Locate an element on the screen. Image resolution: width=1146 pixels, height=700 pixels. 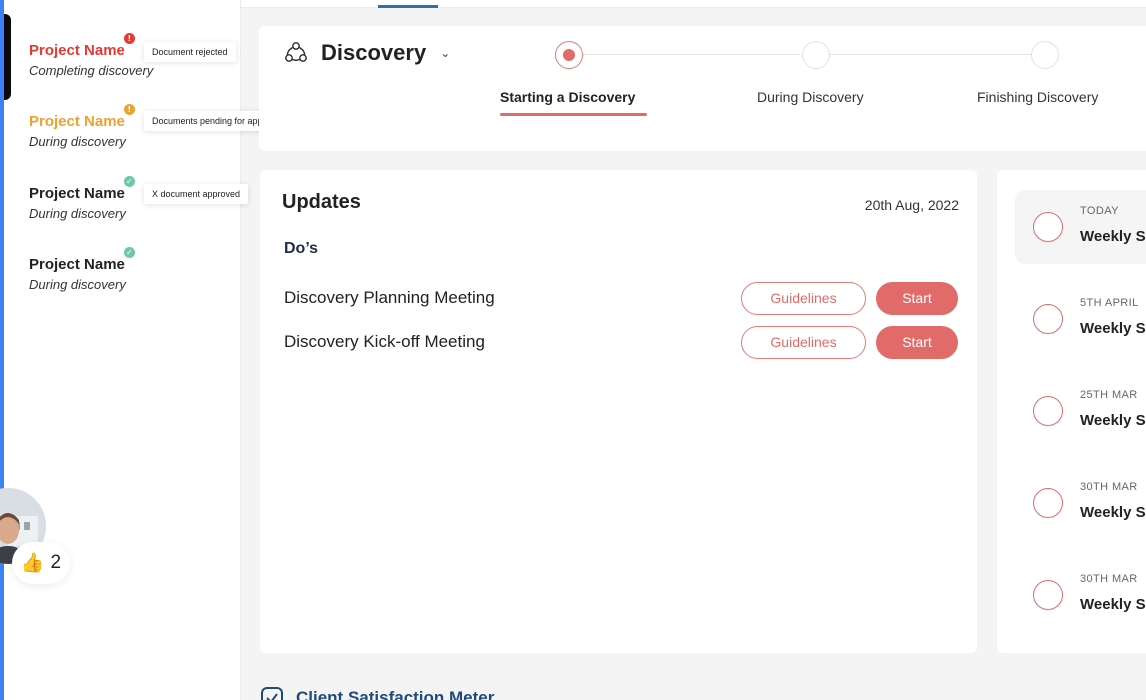
updates-title: Updates is located at coordinates (321, 202).